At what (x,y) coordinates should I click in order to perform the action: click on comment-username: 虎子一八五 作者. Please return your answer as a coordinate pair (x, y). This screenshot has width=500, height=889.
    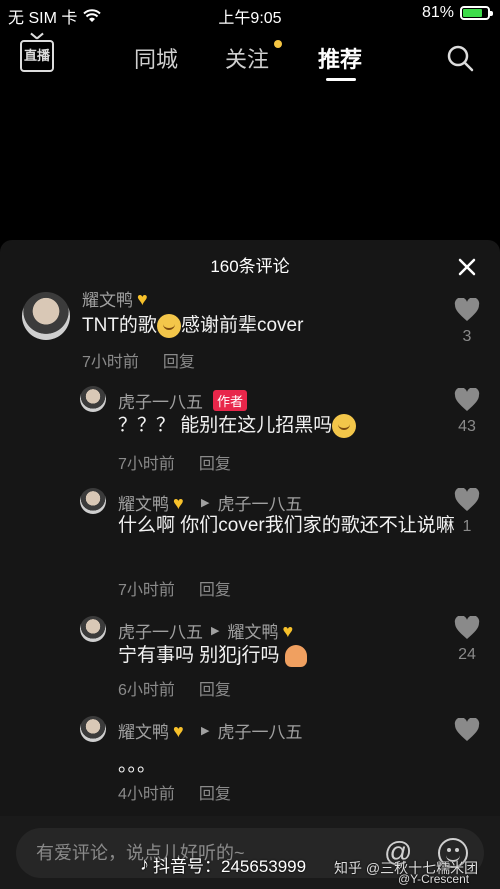
    Looking at the image, I should click on (183, 400).